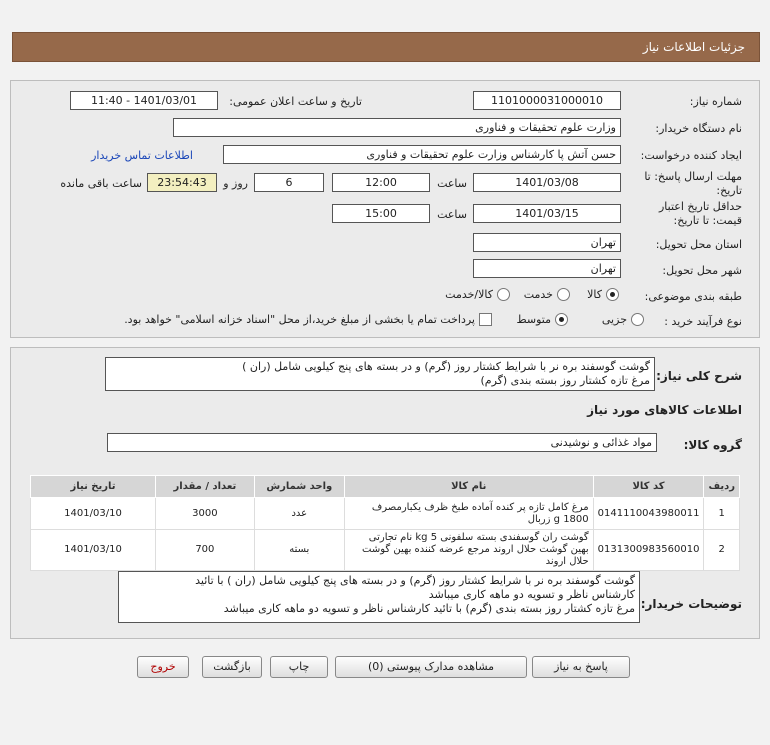 The height and width of the screenshot is (745, 770). What do you see at coordinates (93, 486) in the screenshot?
I see `col-date: تاریخ نیاز` at bounding box center [93, 486].